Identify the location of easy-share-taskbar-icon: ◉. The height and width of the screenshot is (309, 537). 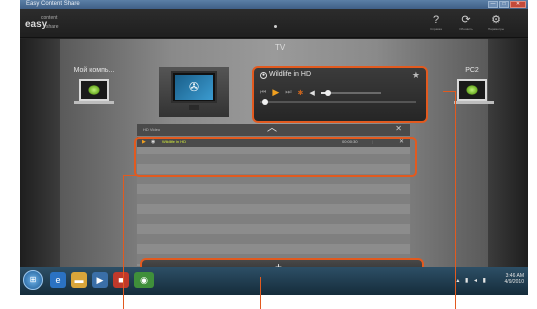
(144, 280).